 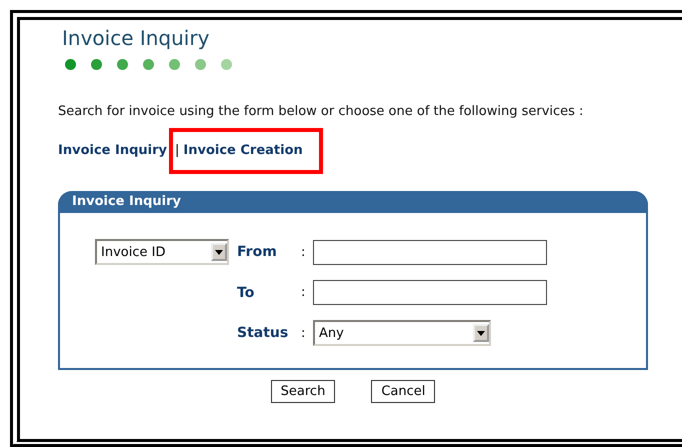 What do you see at coordinates (353, 202) in the screenshot?
I see `panel-header: Invoice Inquiry` at bounding box center [353, 202].